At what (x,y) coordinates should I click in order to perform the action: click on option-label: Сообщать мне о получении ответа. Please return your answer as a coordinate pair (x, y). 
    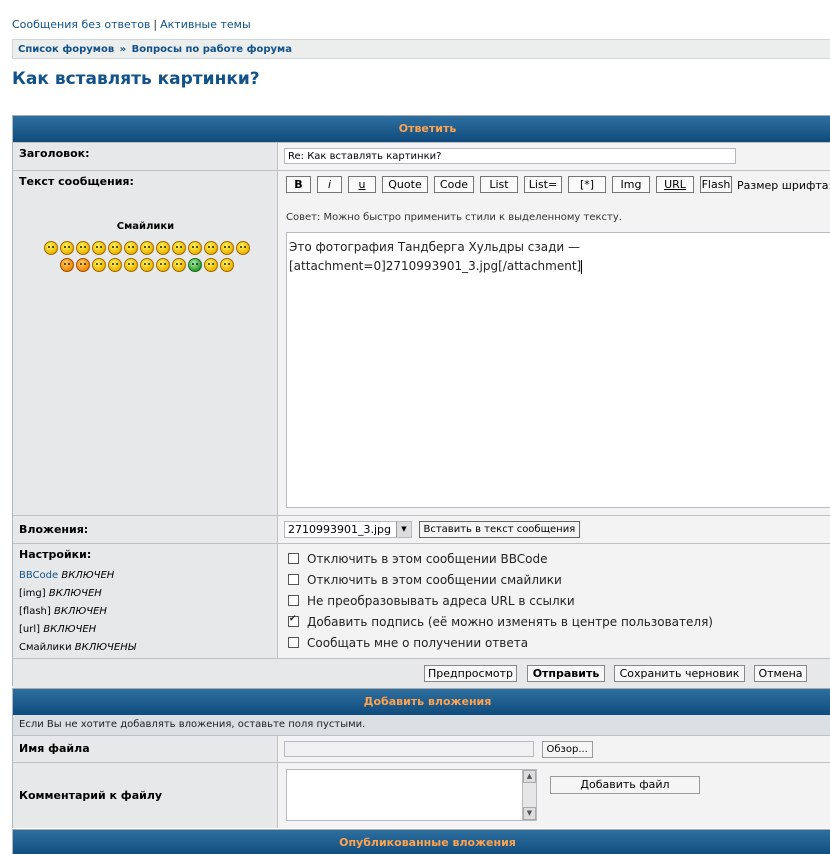
    Looking at the image, I should click on (418, 643).